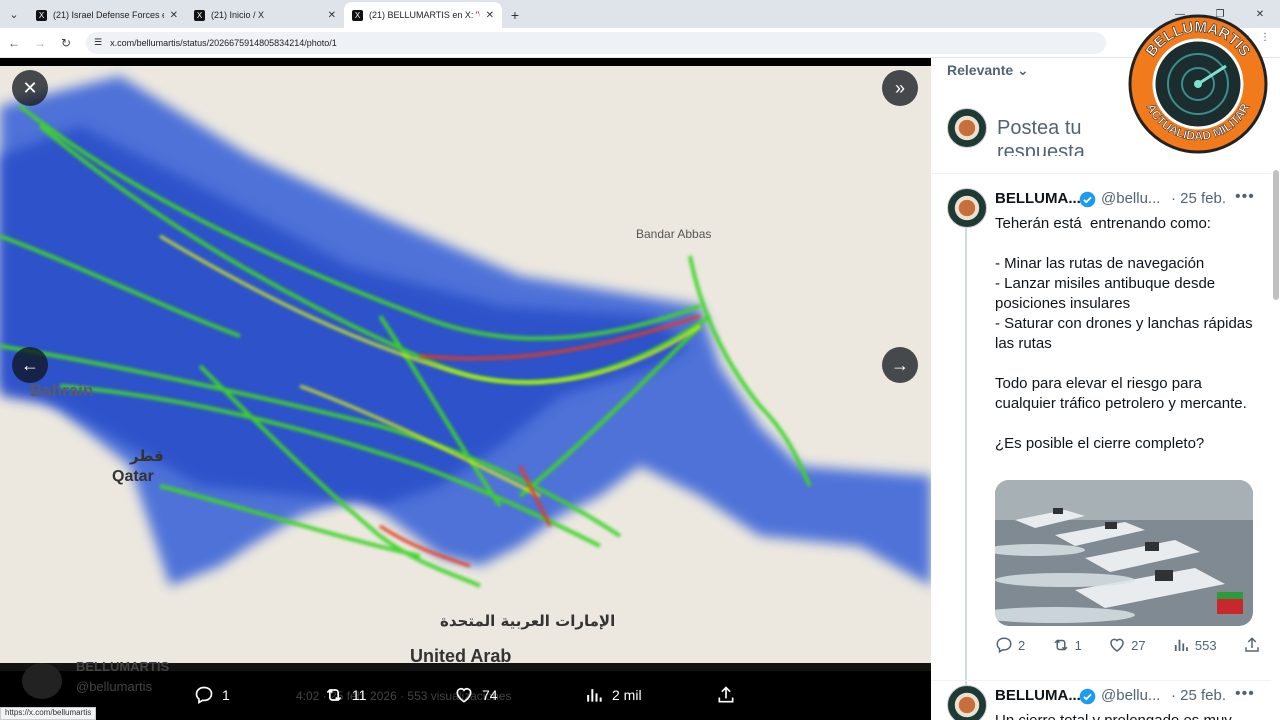  Describe the element at coordinates (40, 43) in the screenshot. I see `forward-icon: →` at that location.